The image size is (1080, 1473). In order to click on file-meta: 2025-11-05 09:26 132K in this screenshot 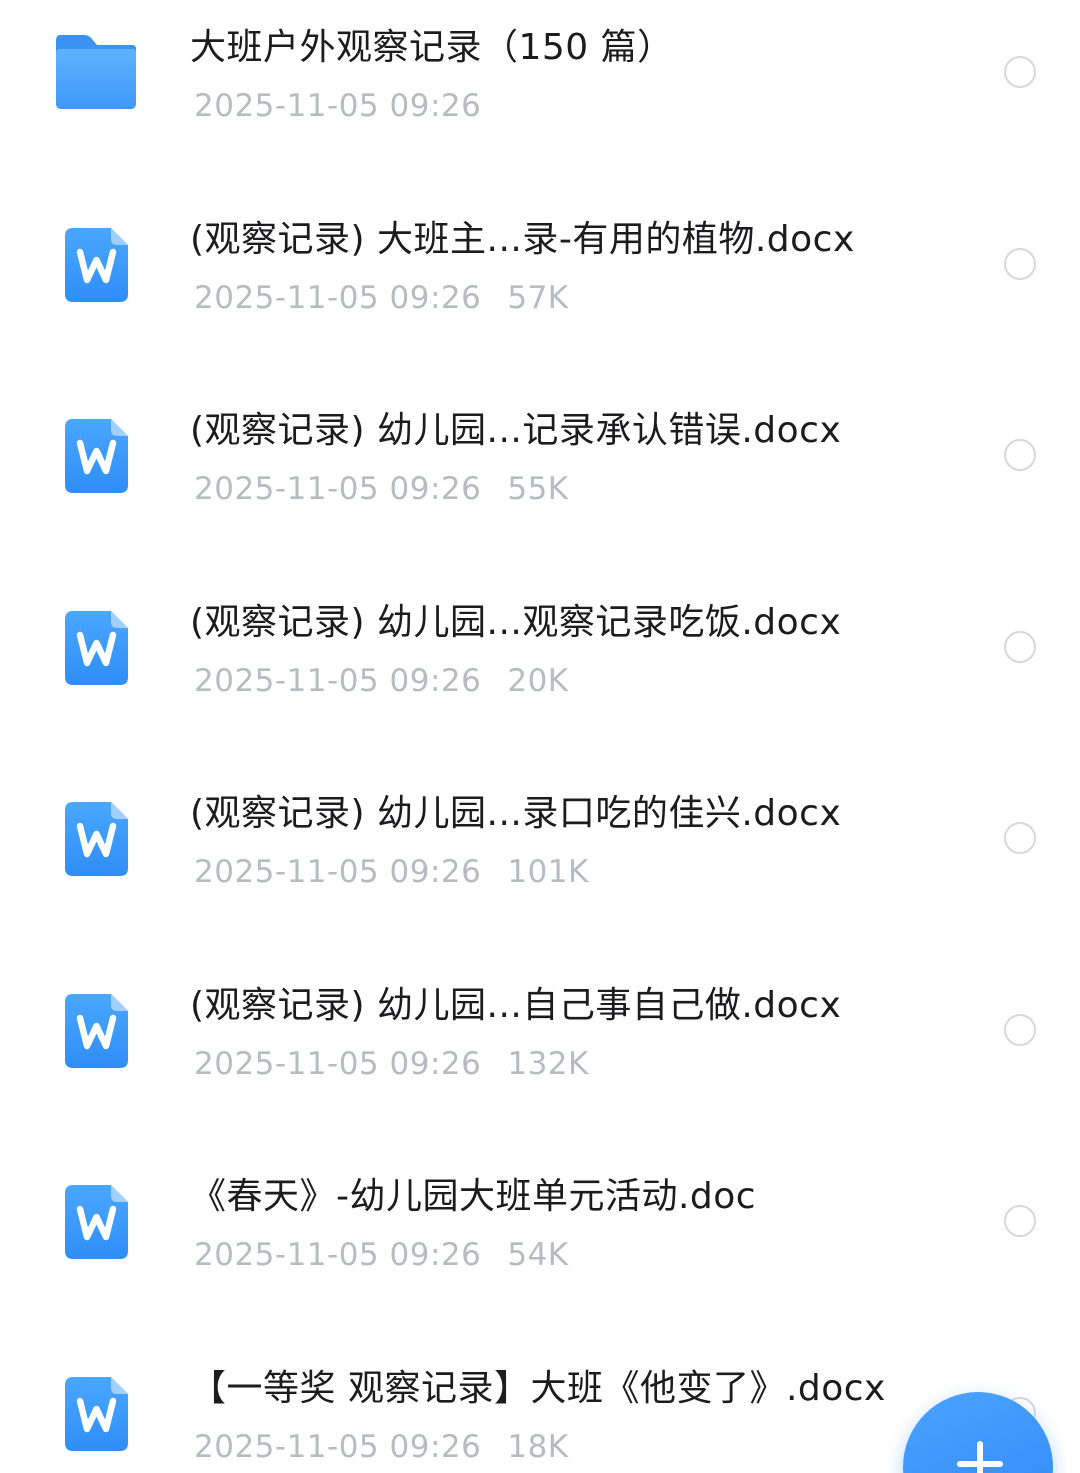, I will do `click(391, 1064)`.